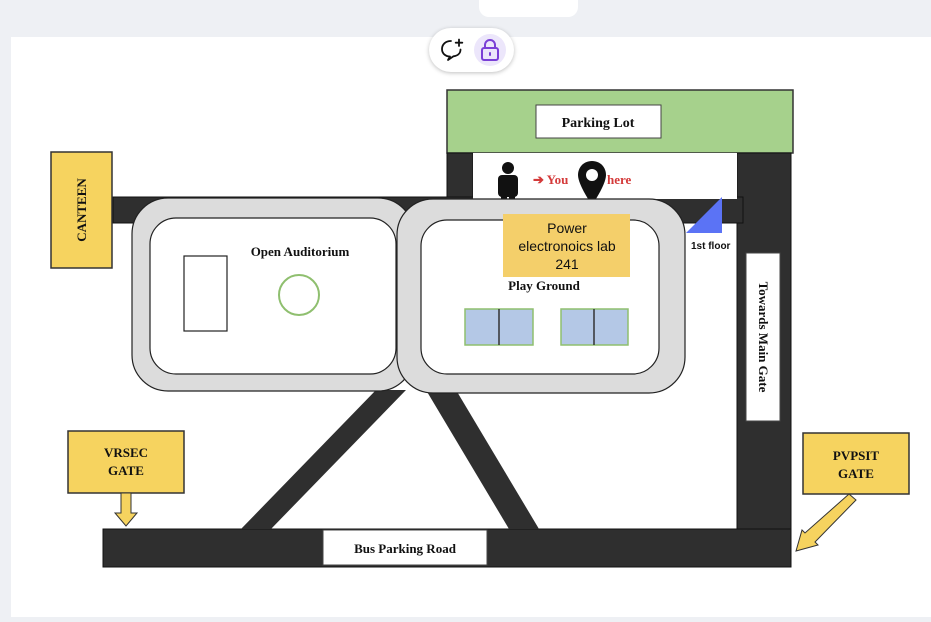 The width and height of the screenshot is (931, 622). Describe the element at coordinates (566, 246) in the screenshot. I see `sticky-note-line2: electronoics lab` at that location.